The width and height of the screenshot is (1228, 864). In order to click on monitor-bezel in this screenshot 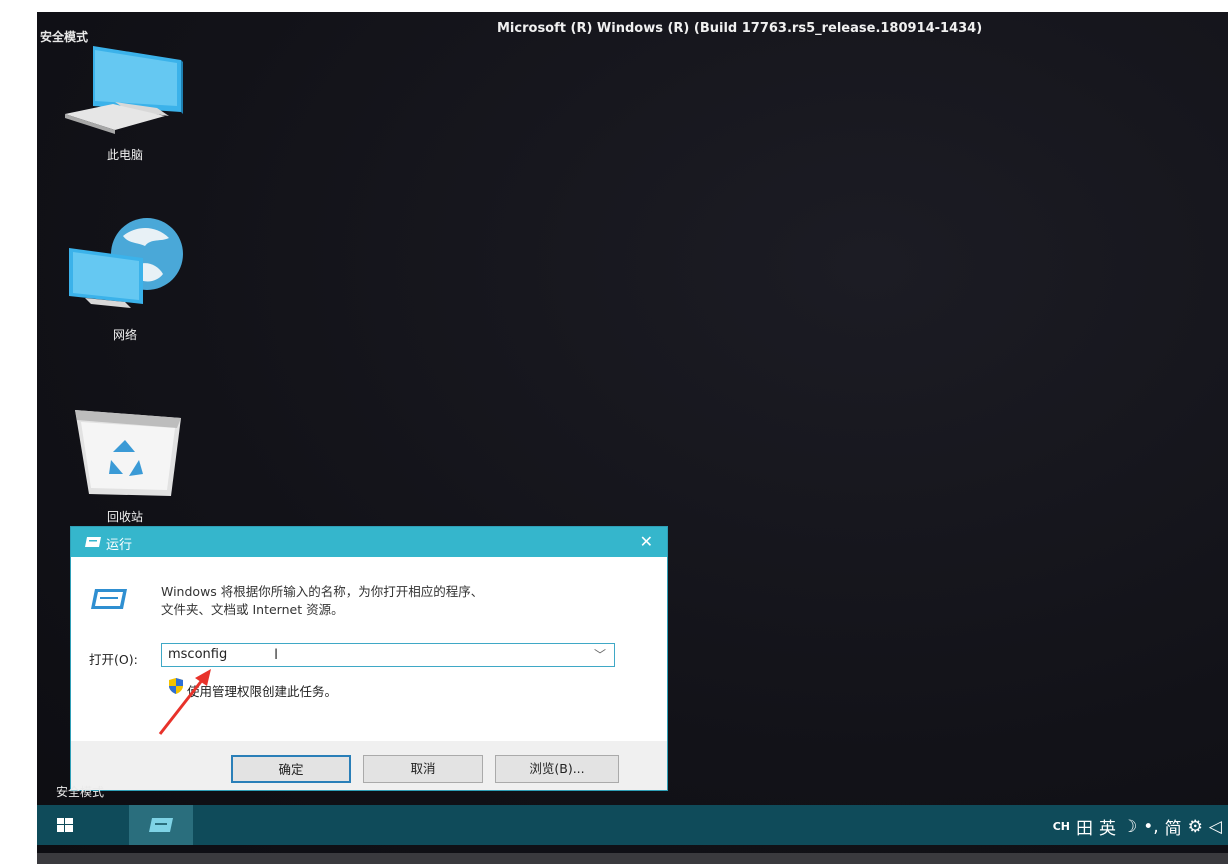, I will do `click(632, 858)`.